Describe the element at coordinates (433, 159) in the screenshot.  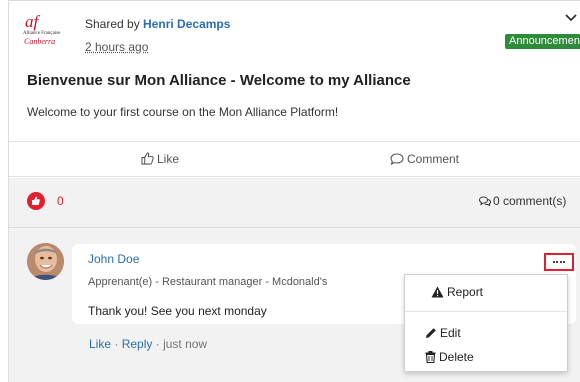
I see `comment-label: Comment` at that location.